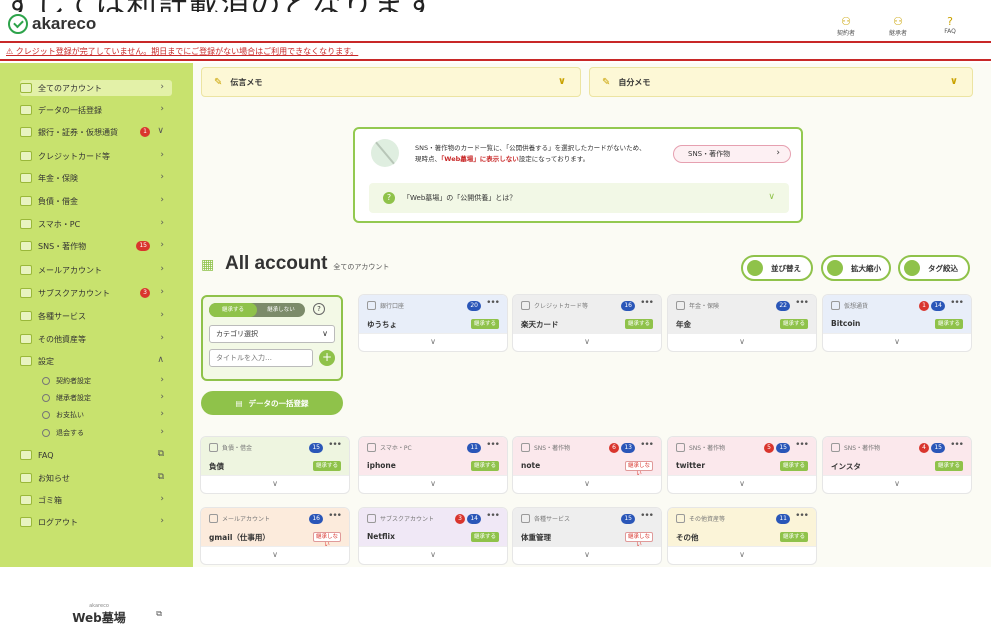 Image resolution: width=991 pixels, height=627 pixels. What do you see at coordinates (96, 455) in the screenshot?
I see `sidebar-item: FAQ ⧉` at bounding box center [96, 455].